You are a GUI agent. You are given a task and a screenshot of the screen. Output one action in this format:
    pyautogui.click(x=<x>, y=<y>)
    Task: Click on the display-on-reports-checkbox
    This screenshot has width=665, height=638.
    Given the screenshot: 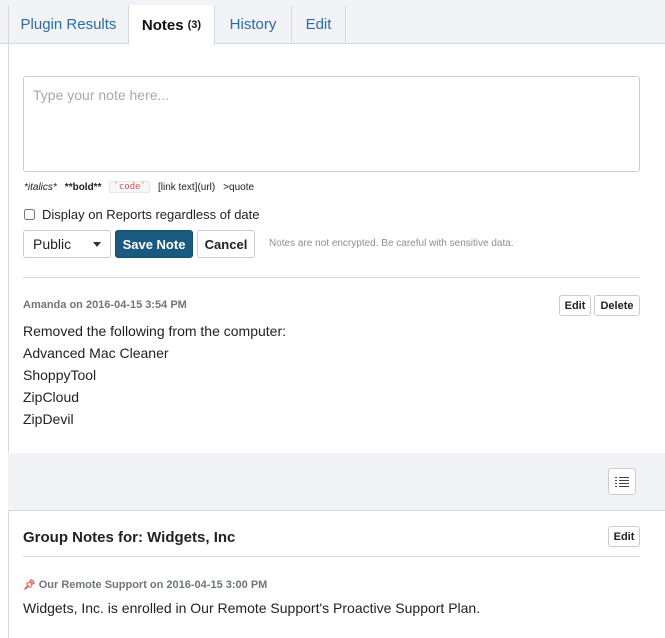 What is the action you would take?
    pyautogui.click(x=29, y=214)
    